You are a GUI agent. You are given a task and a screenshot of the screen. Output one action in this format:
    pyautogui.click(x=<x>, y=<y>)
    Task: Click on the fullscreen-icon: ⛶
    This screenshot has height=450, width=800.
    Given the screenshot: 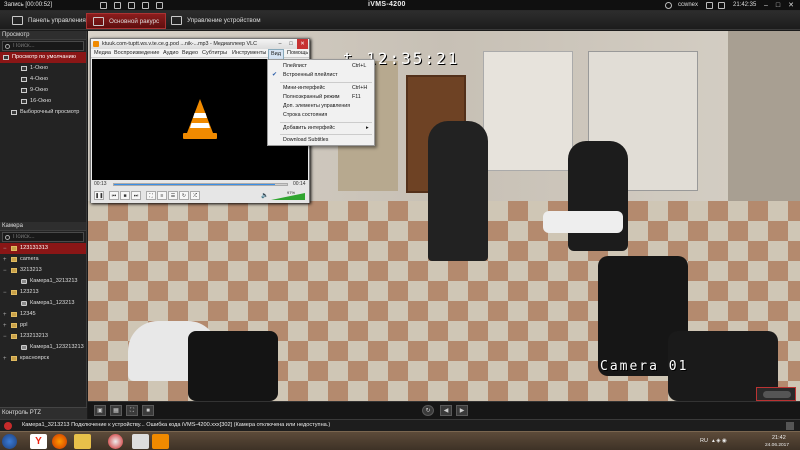 What is the action you would take?
    pyautogui.click(x=132, y=410)
    